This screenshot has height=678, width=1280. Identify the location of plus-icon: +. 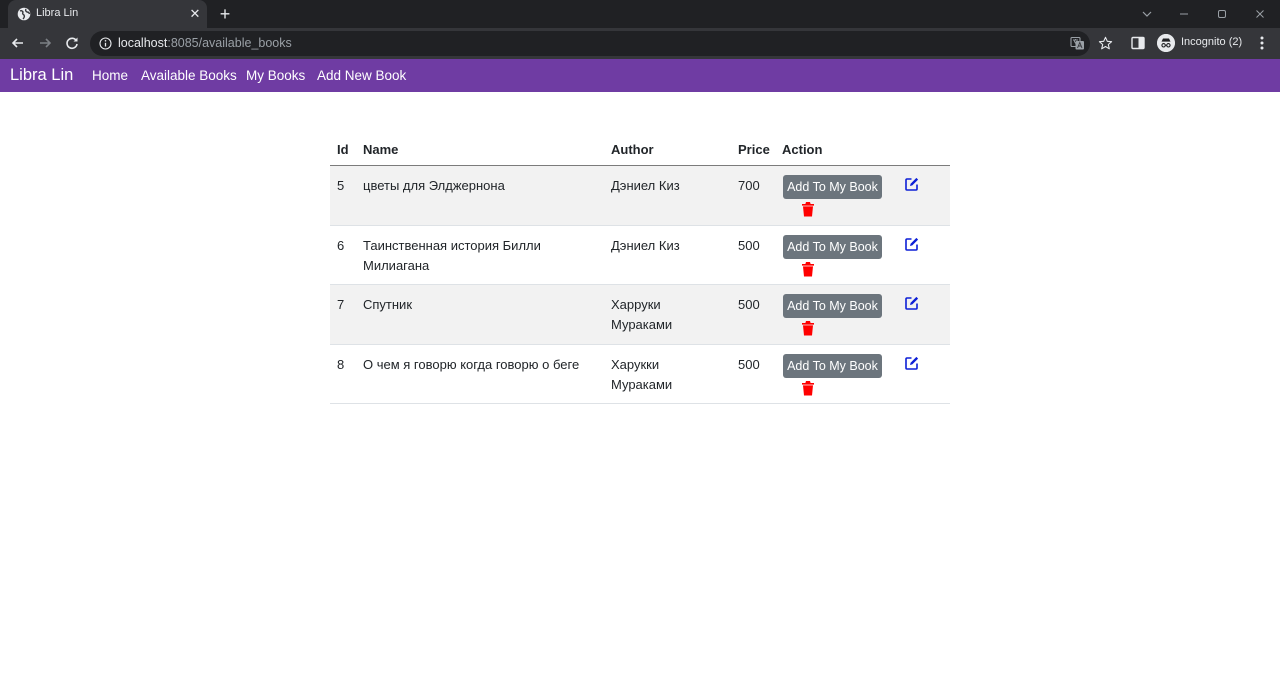
(225, 14).